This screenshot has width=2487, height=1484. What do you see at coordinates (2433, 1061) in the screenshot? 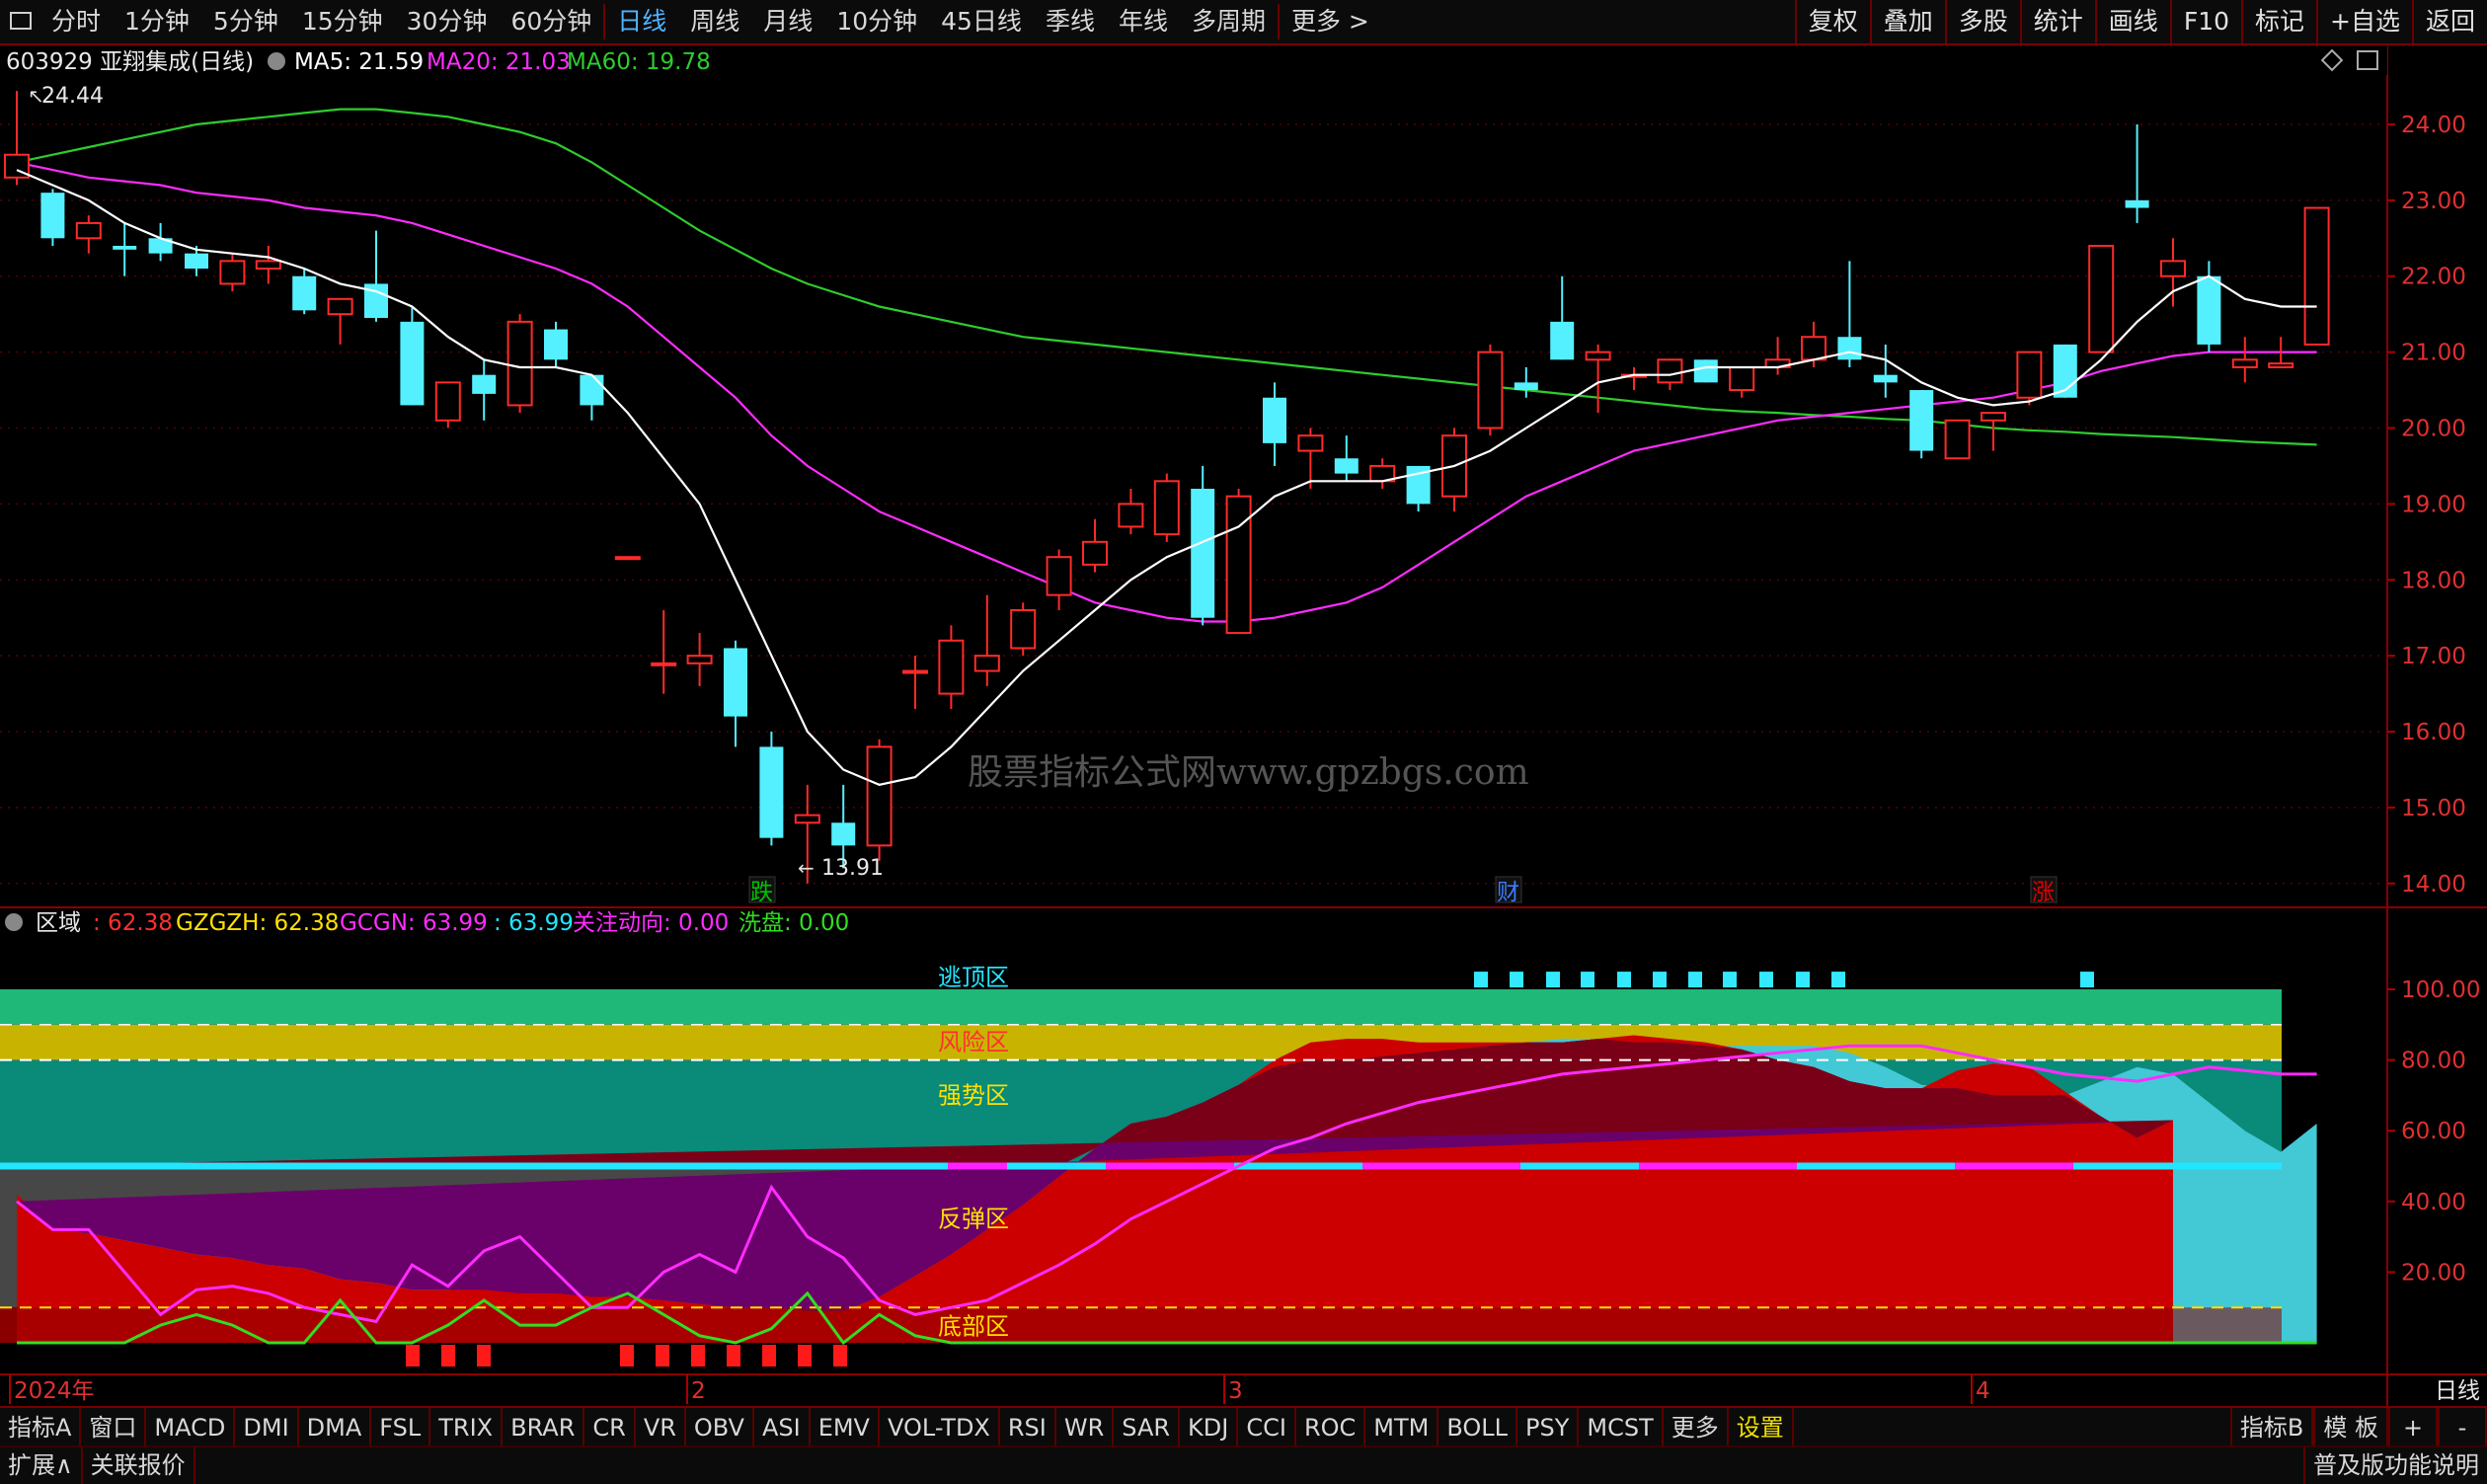
I see `indicator-tick-label: 80.00` at bounding box center [2433, 1061].